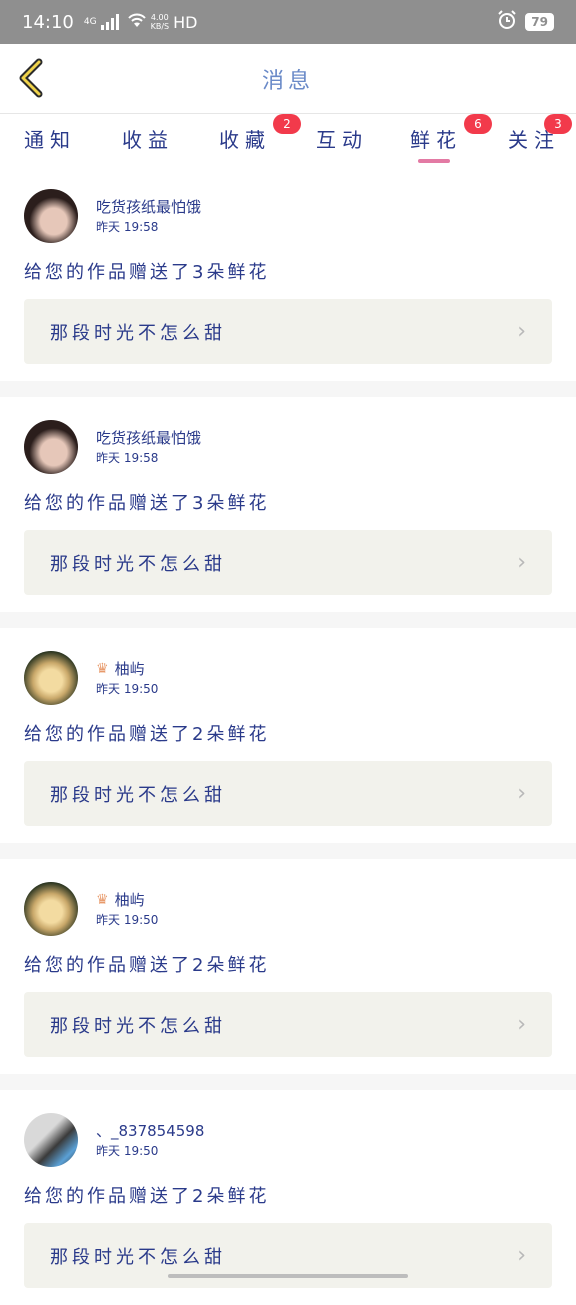 The height and width of the screenshot is (1305, 576). I want to click on tab-favorites: 收藏 2, so click(260, 133).